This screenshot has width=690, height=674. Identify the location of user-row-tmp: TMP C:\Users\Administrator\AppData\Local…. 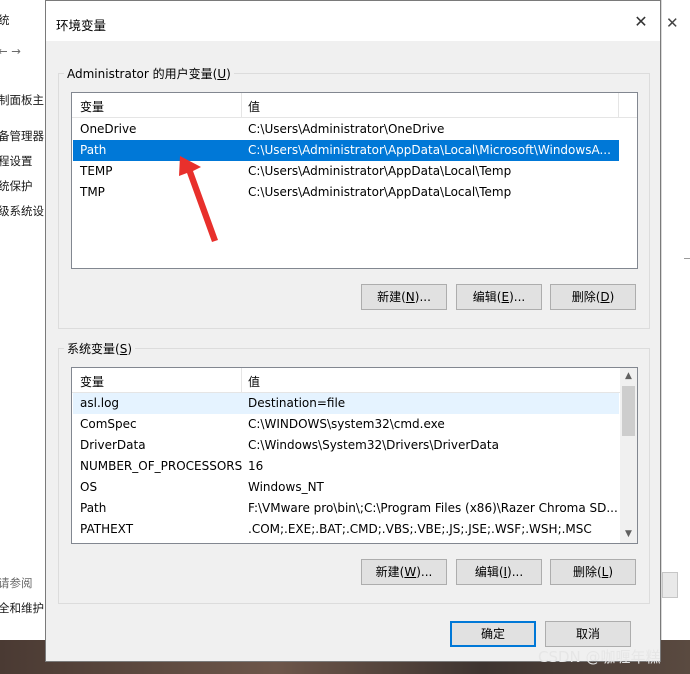
(346, 192).